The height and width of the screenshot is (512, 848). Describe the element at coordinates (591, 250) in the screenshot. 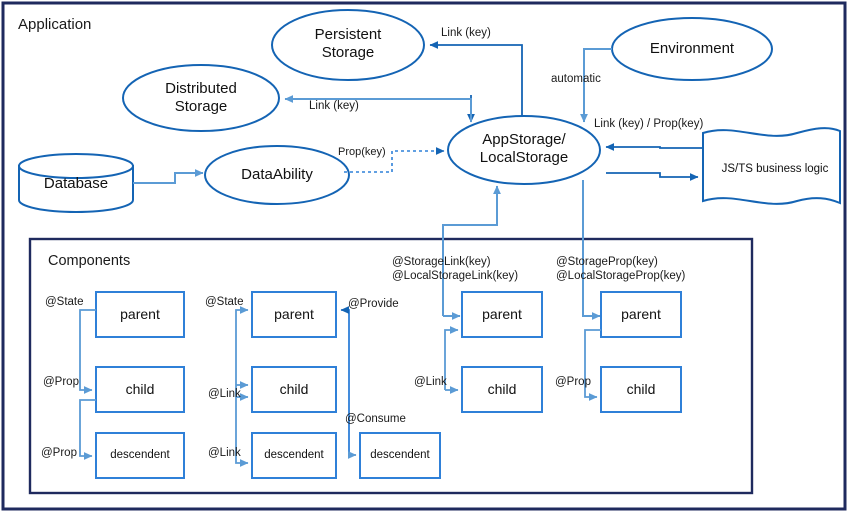

I see `edge-appstorage-to-storageprop` at that location.